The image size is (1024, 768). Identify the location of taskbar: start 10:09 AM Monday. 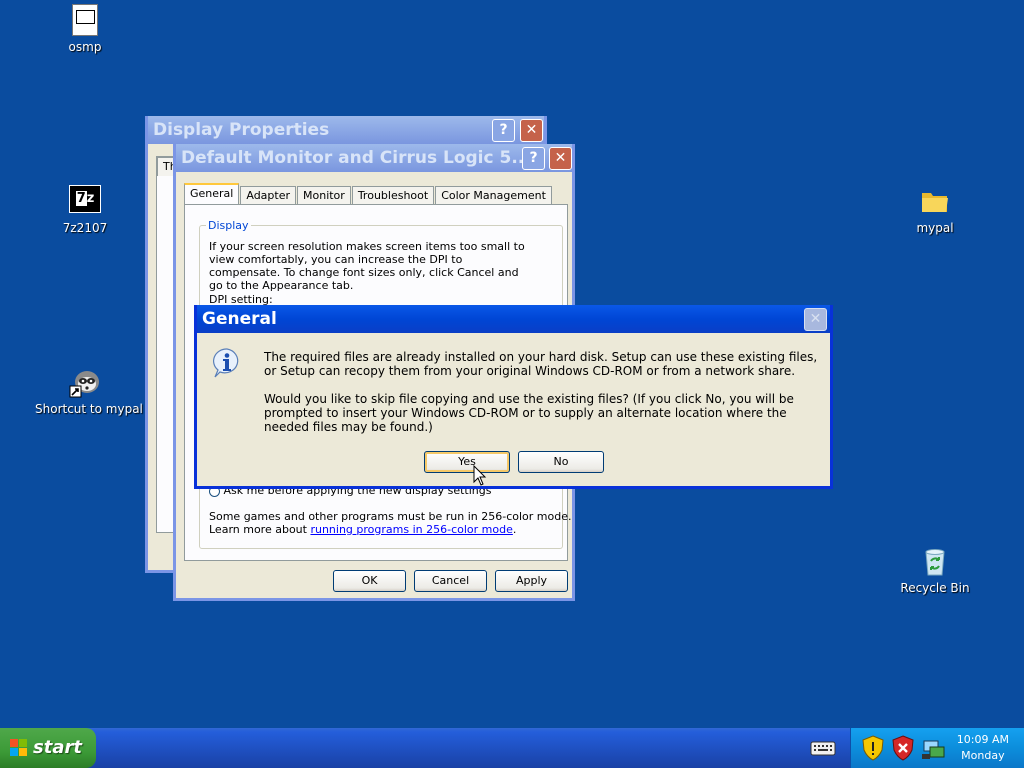
(512, 748).